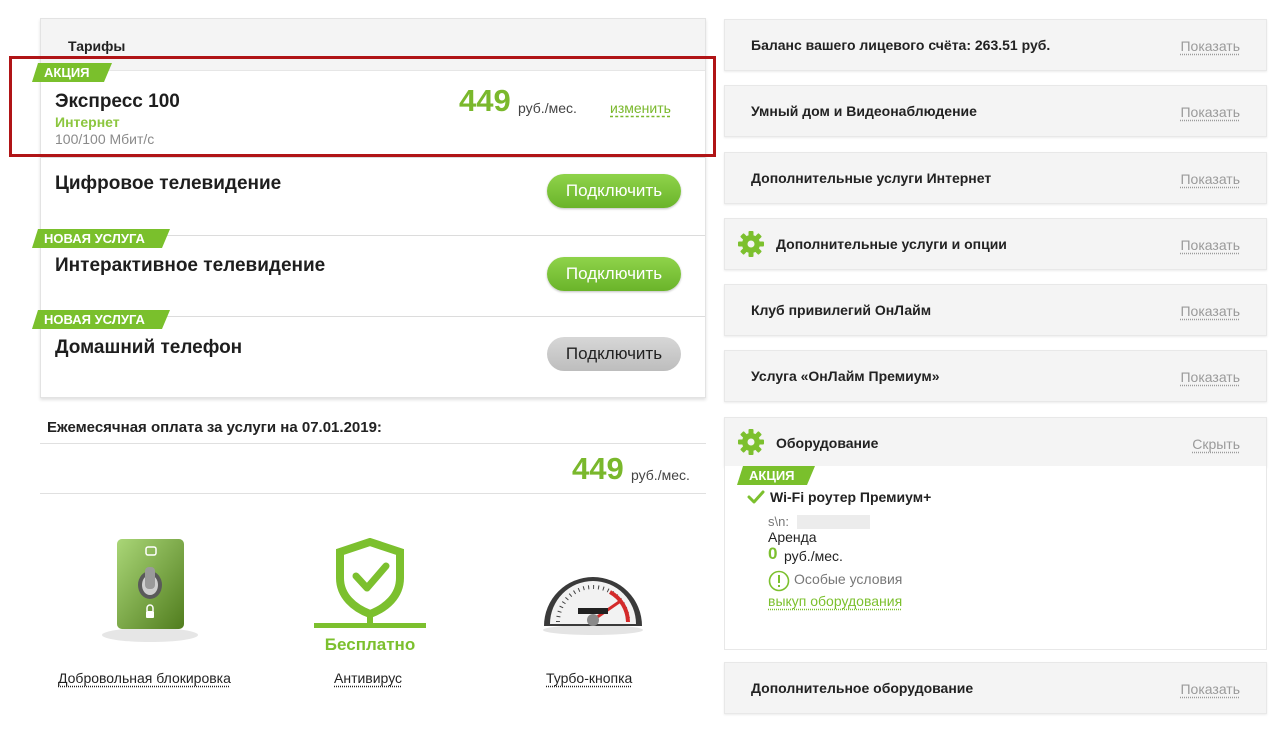 The width and height of the screenshot is (1287, 729). I want to click on checkmark-icon, so click(756, 497).